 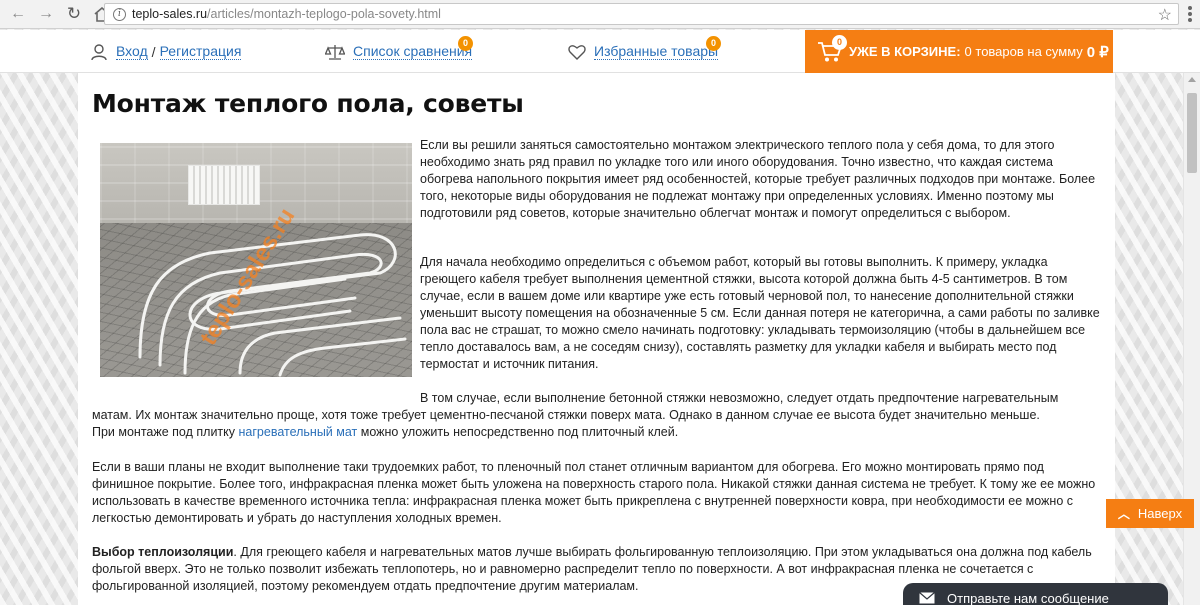 What do you see at coordinates (46, 14) in the screenshot?
I see `forward-icon: →` at bounding box center [46, 14].